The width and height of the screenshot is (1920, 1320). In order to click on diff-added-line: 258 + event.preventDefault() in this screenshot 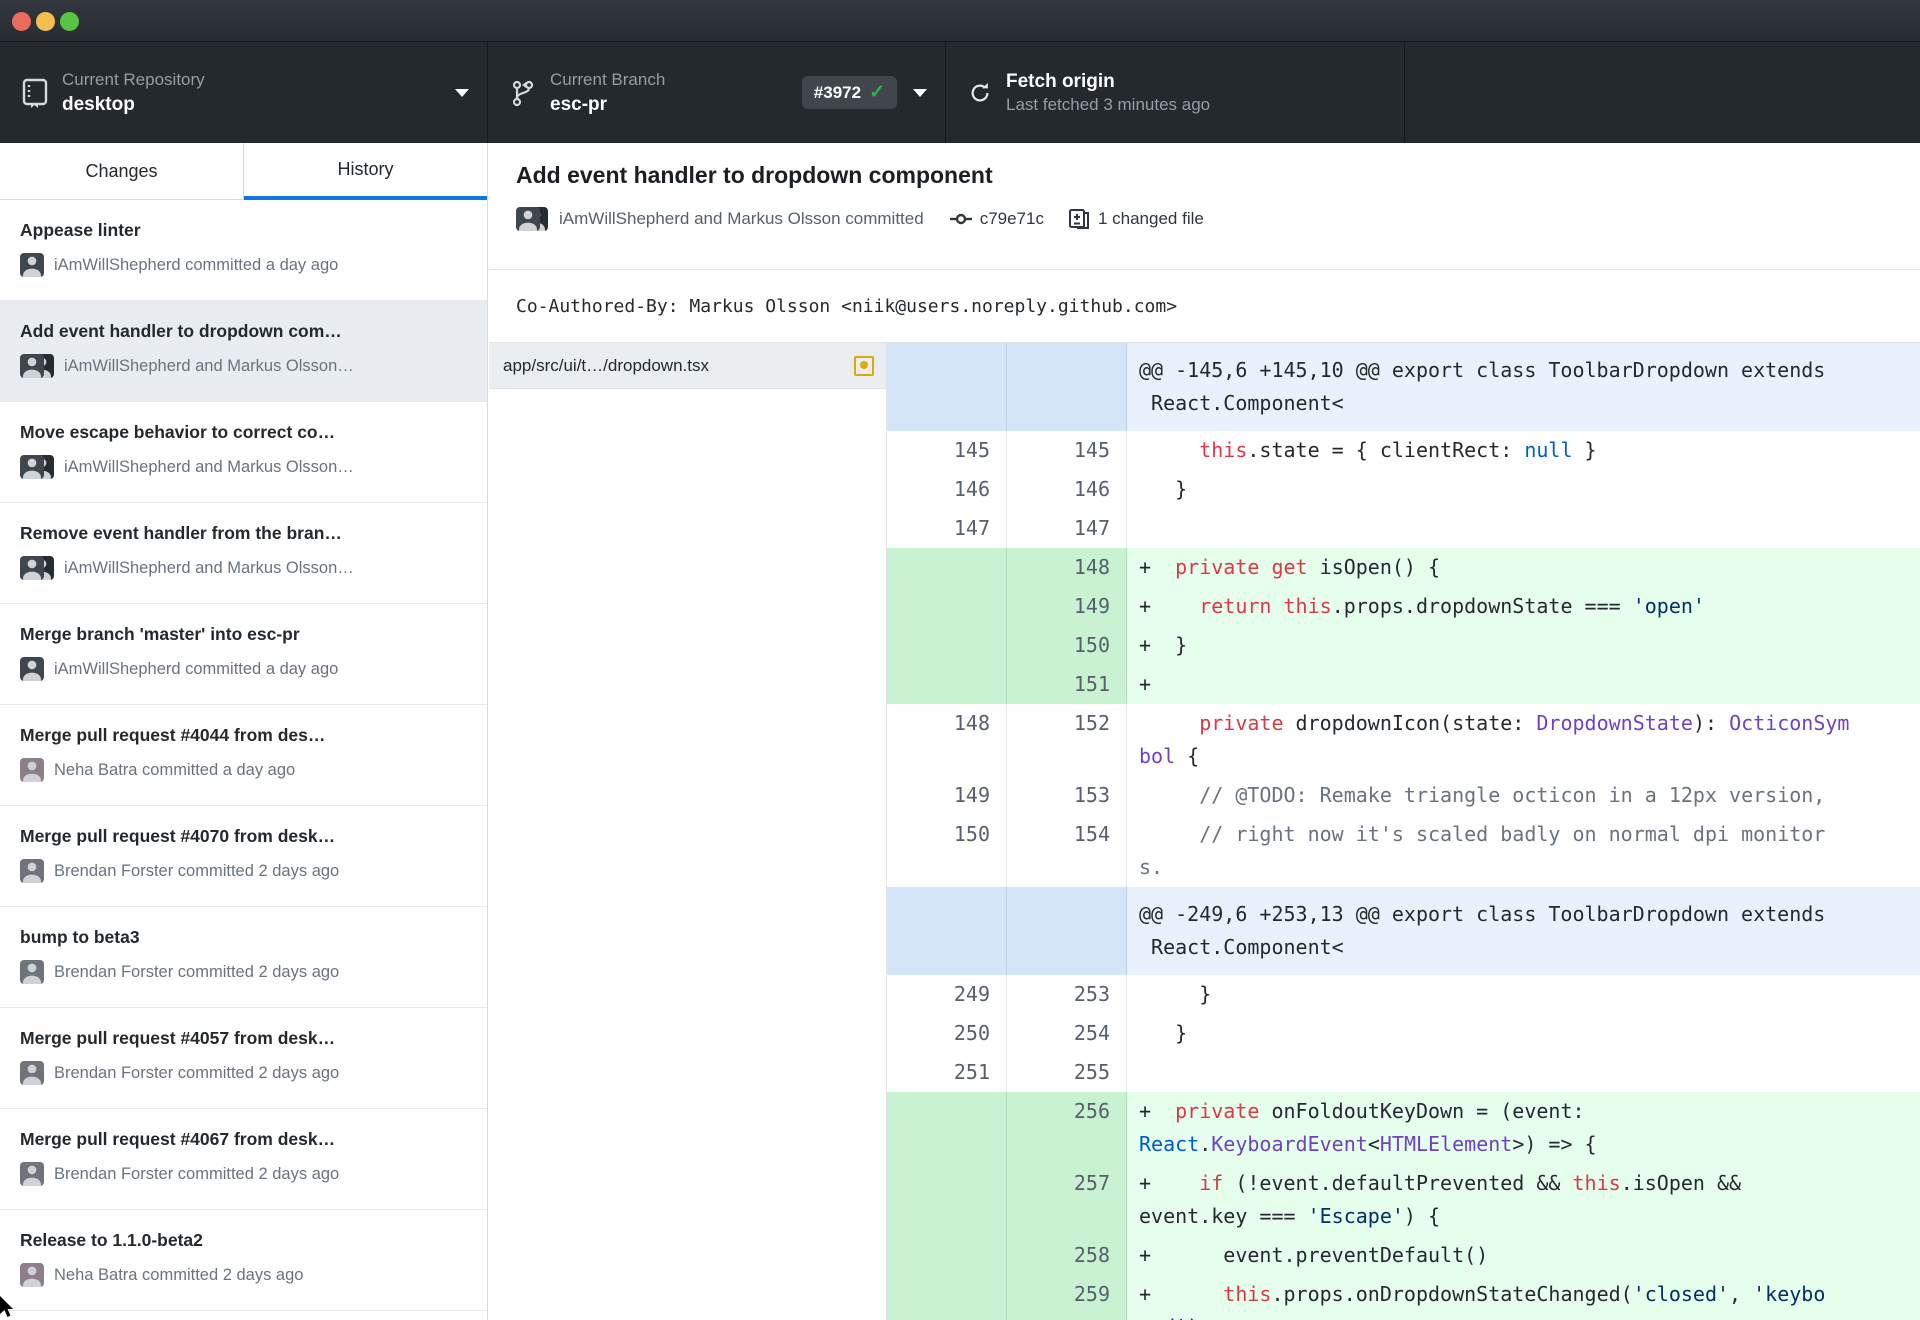, I will do `click(1403, 1255)`.